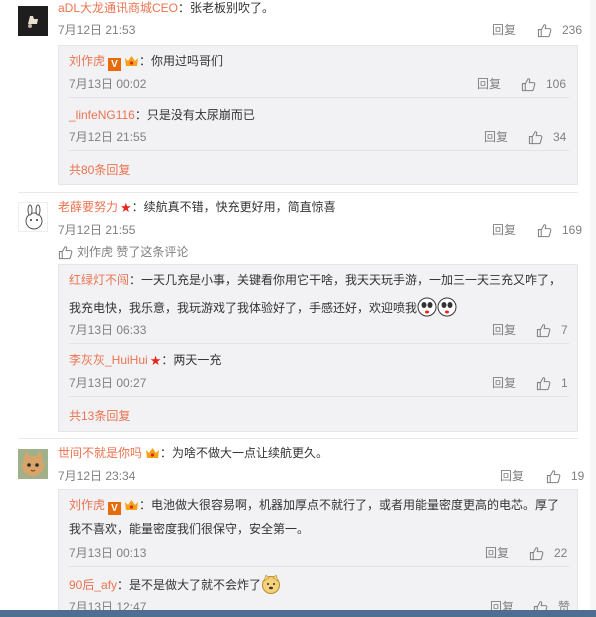 The image size is (596, 617). What do you see at coordinates (108, 330) in the screenshot?
I see `reply-time: 7月13日 06:33` at bounding box center [108, 330].